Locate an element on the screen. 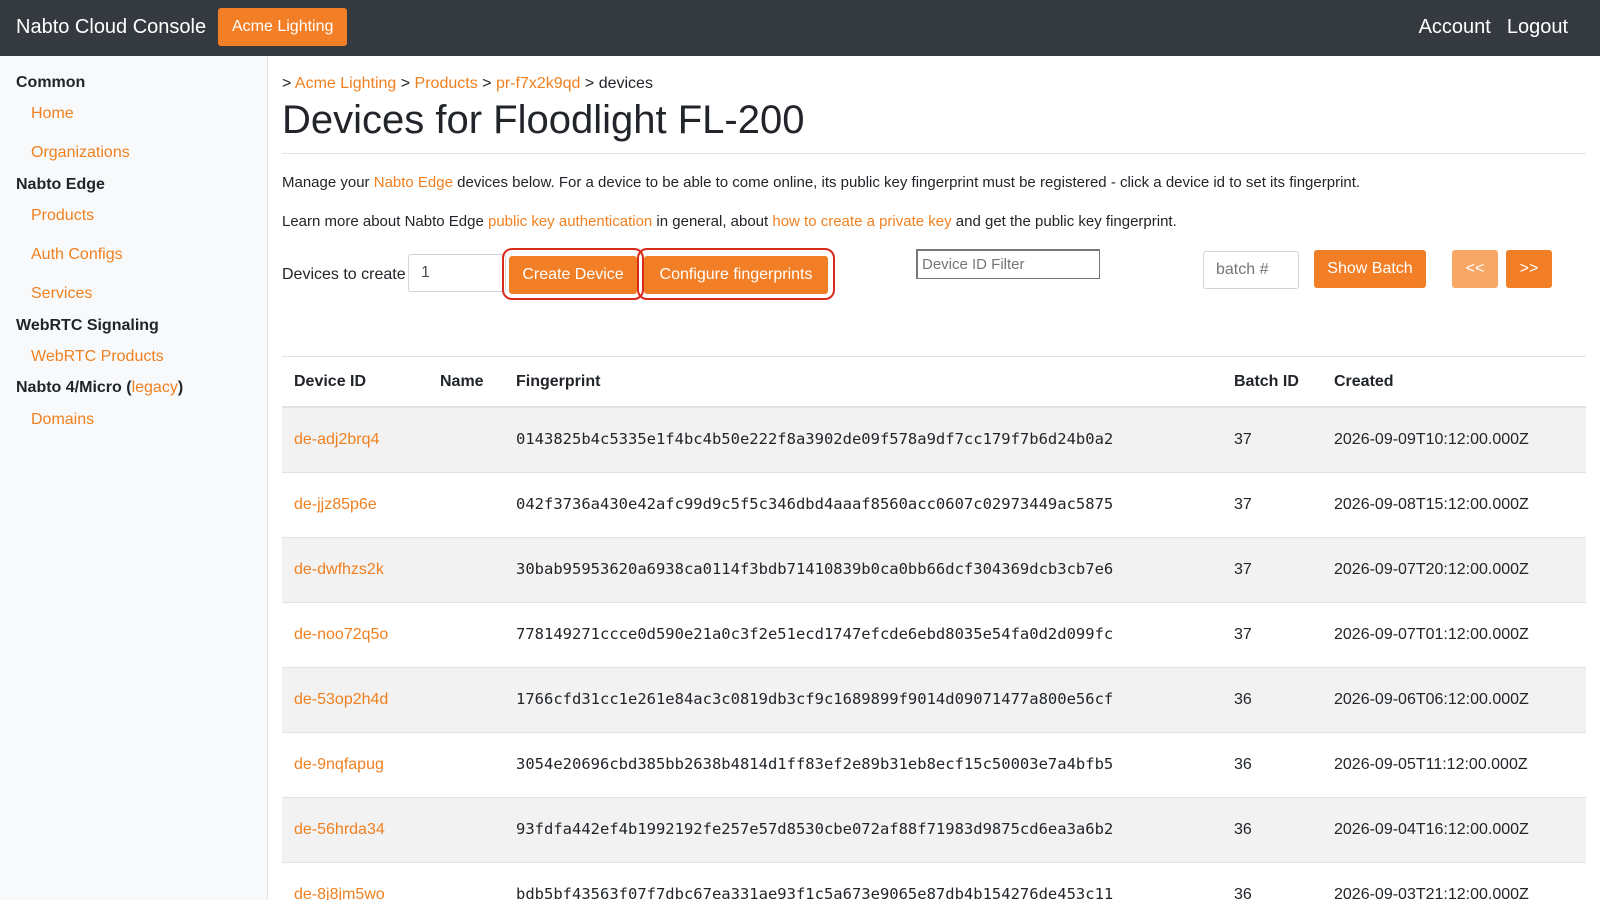  sidebar-heading-legacy-label: Nabto 4/Micro is located at coordinates (69, 387).